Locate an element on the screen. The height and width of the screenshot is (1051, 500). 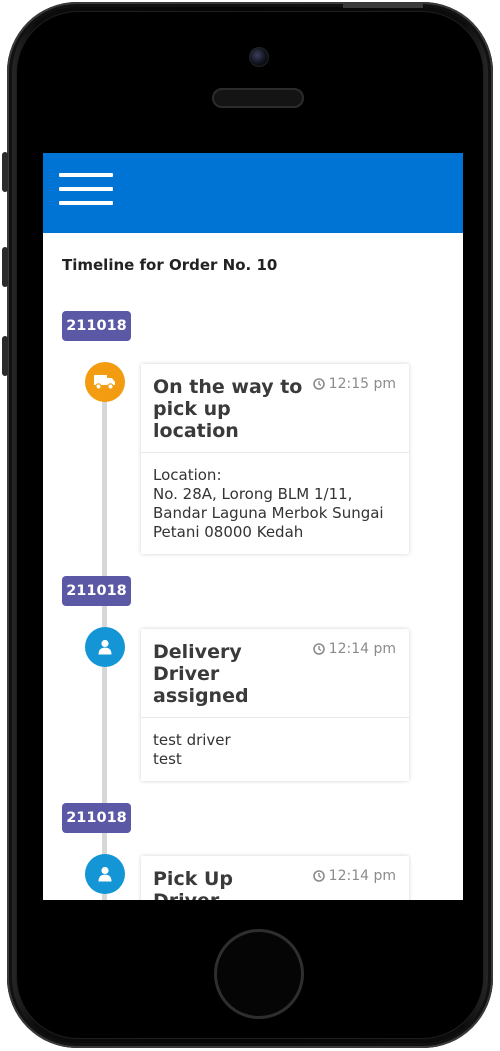
card-header: On the way to pick up location 12:15 pm is located at coordinates (275, 408).